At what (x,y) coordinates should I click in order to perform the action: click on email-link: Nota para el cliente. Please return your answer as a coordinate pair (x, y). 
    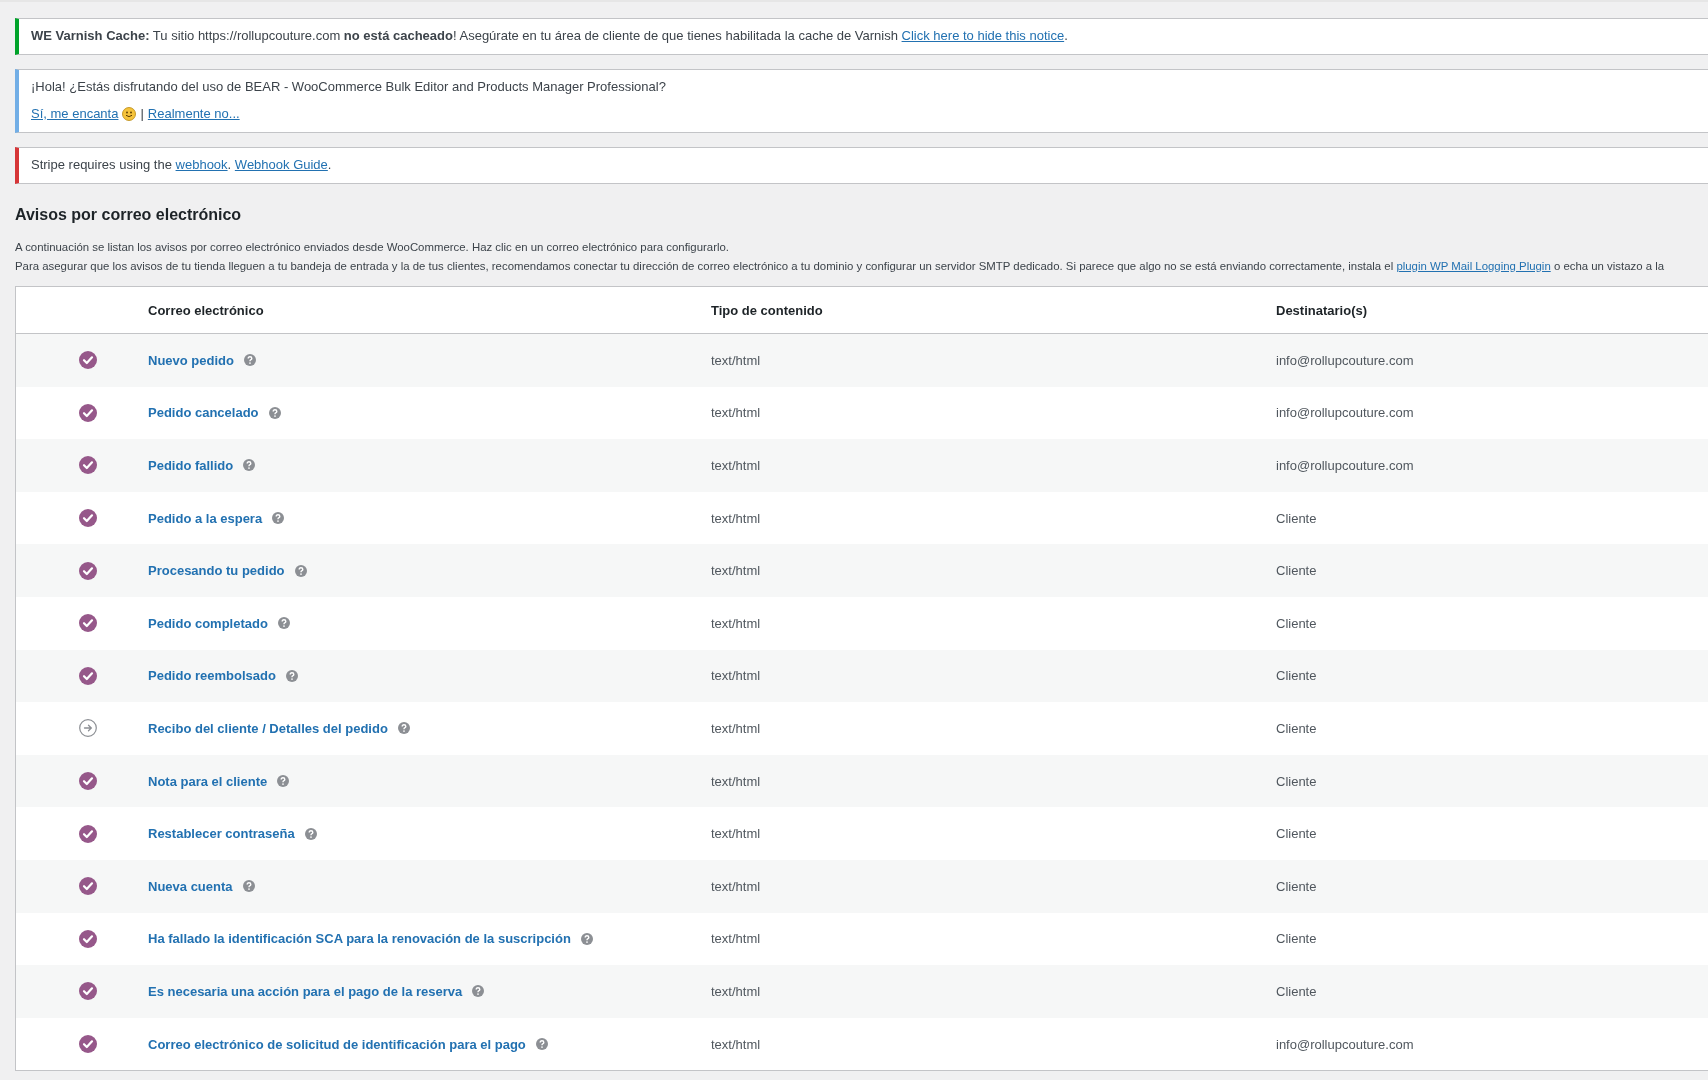
    Looking at the image, I should click on (208, 781).